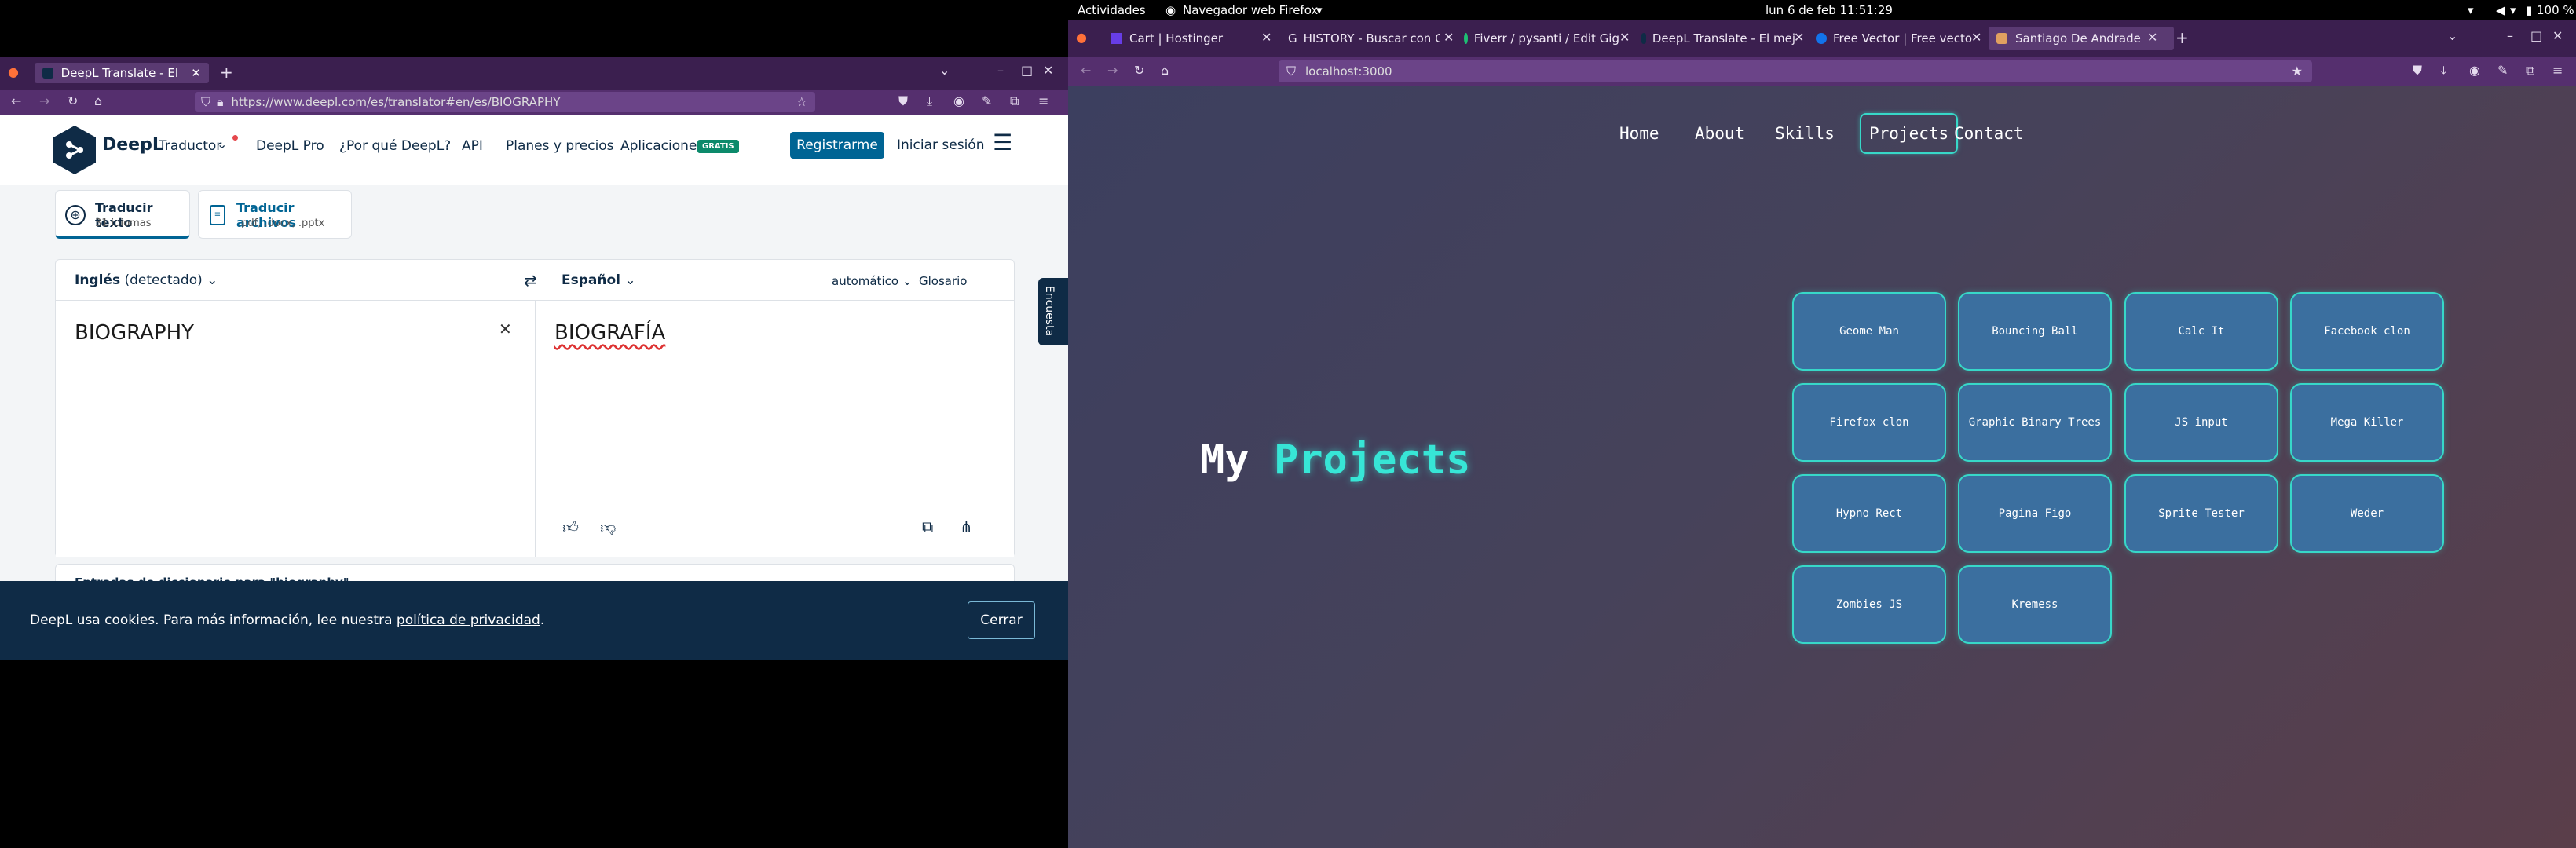 This screenshot has width=2576, height=848. Describe the element at coordinates (1895, 39) in the screenshot. I see `right-tab-freepik: Free Vector | Free vecto` at that location.